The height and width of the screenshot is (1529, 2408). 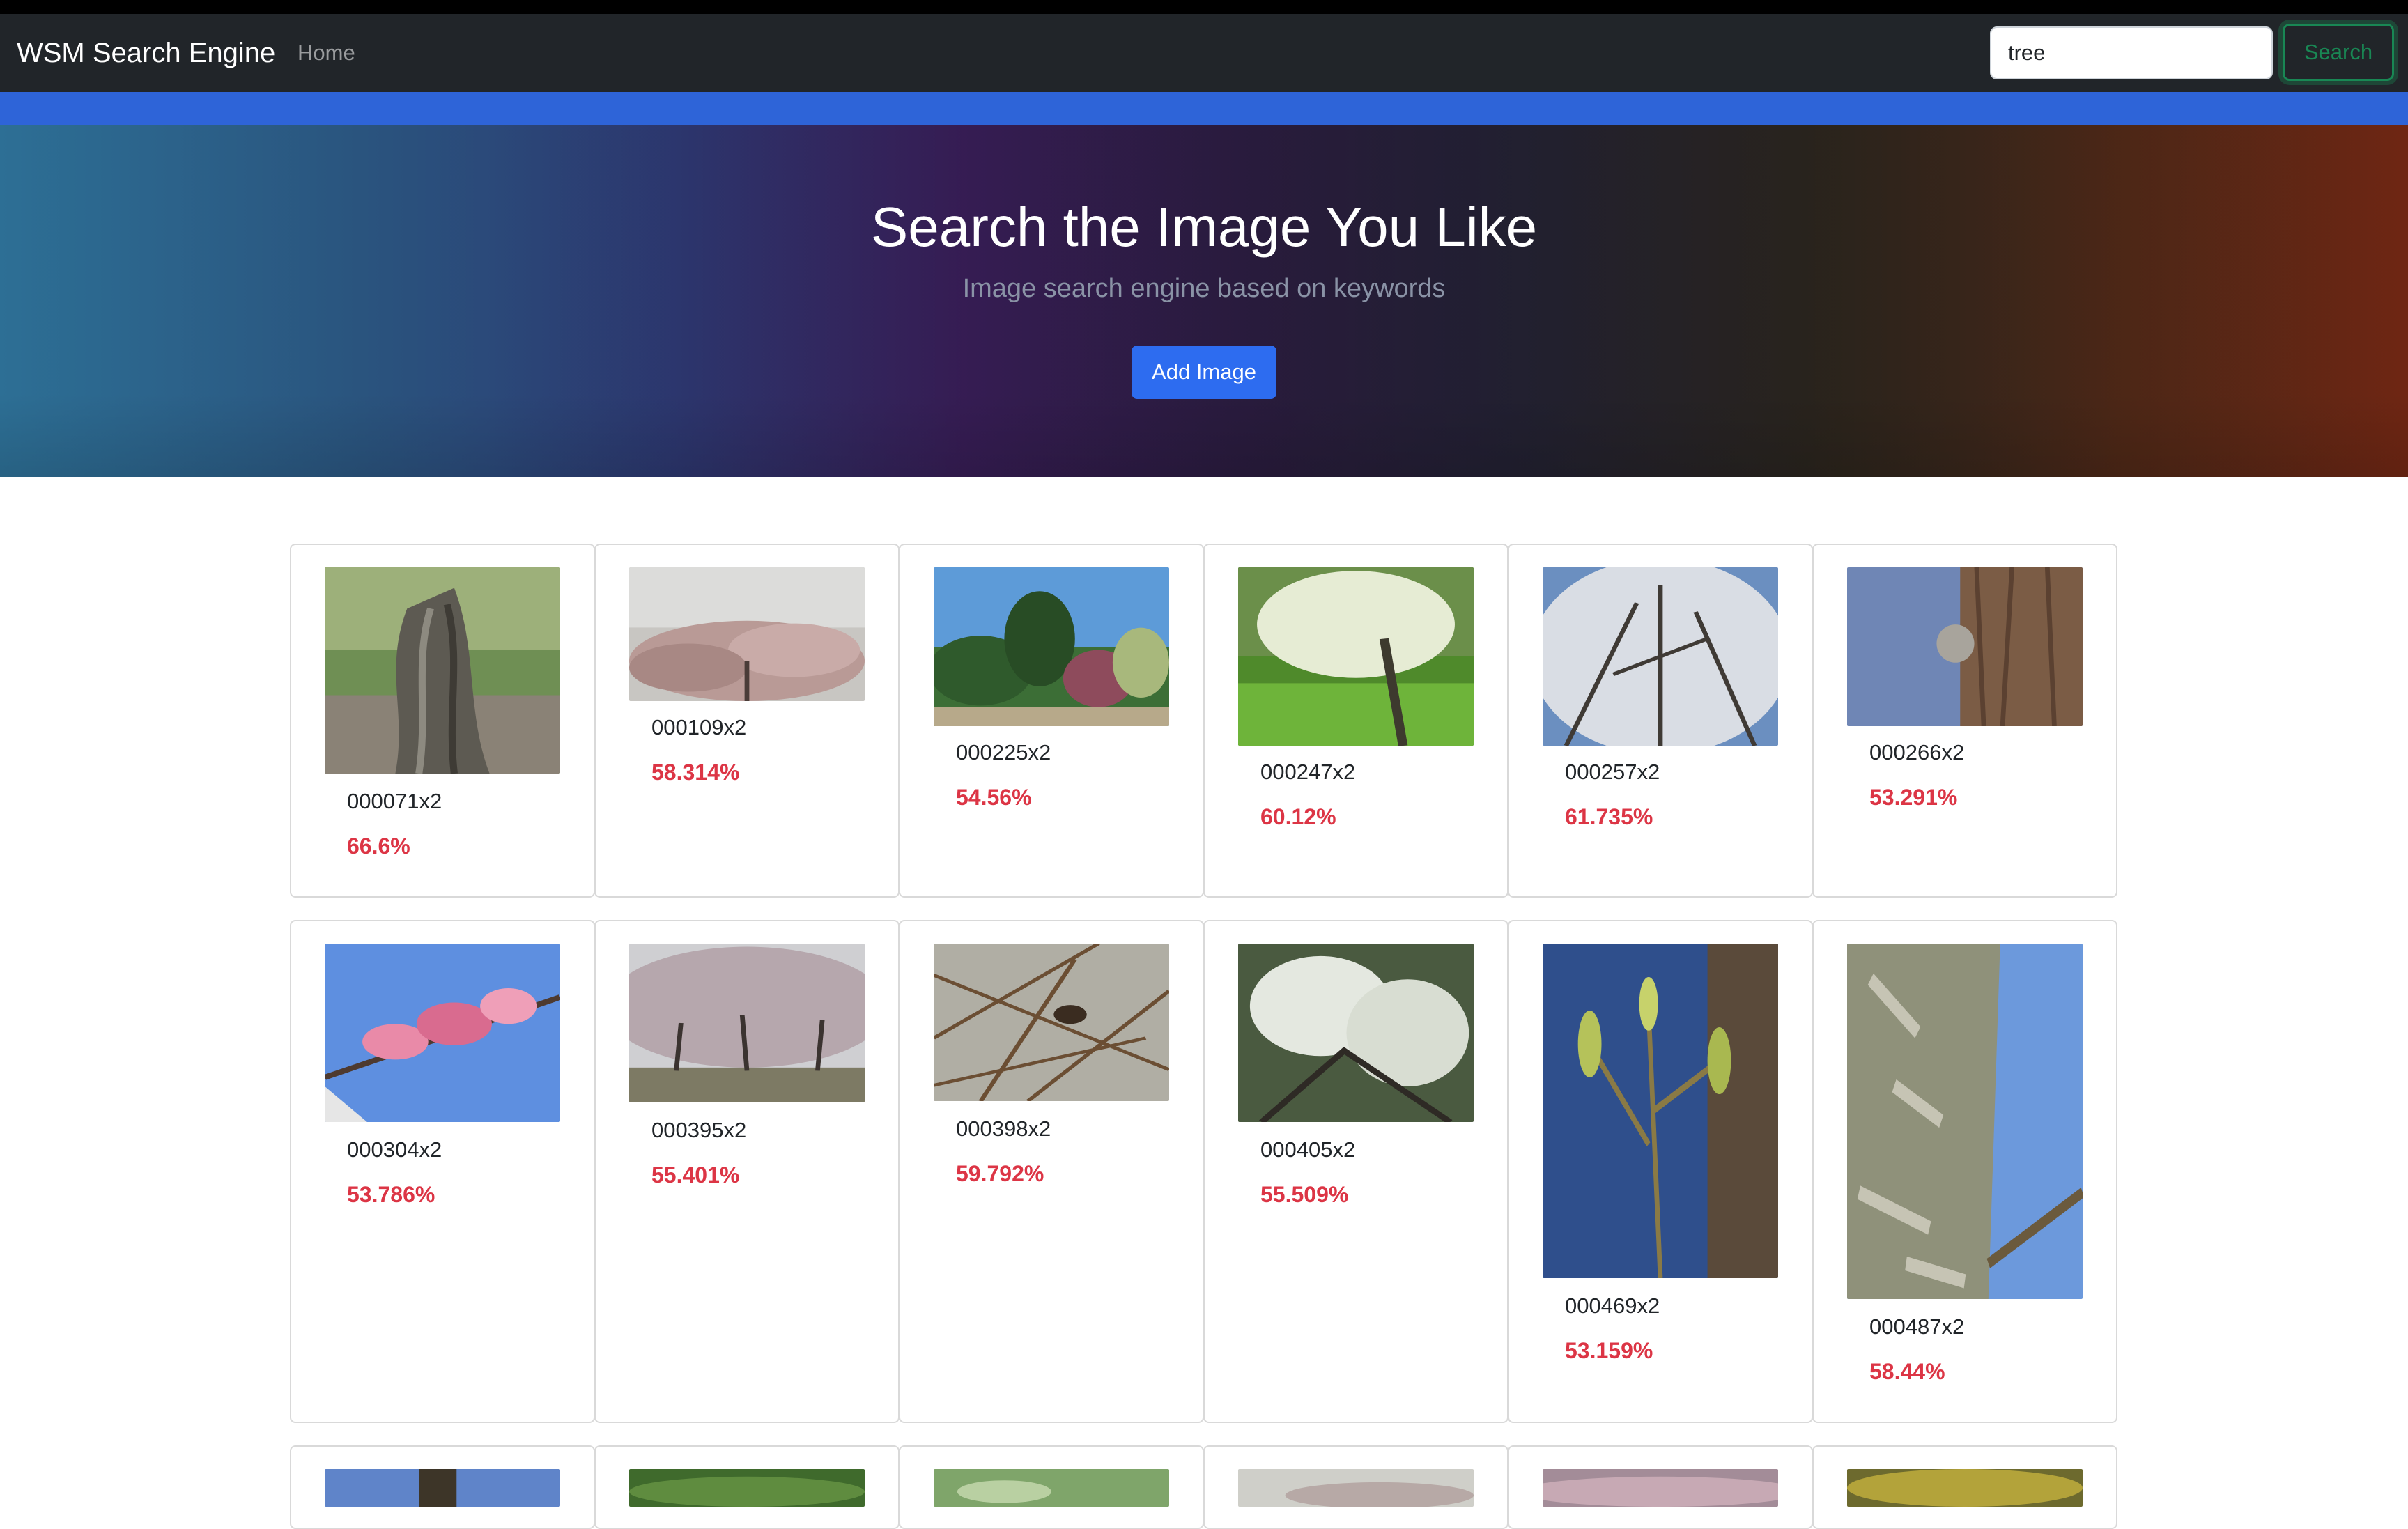 I want to click on result-score: 55.509%, so click(x=1305, y=1194).